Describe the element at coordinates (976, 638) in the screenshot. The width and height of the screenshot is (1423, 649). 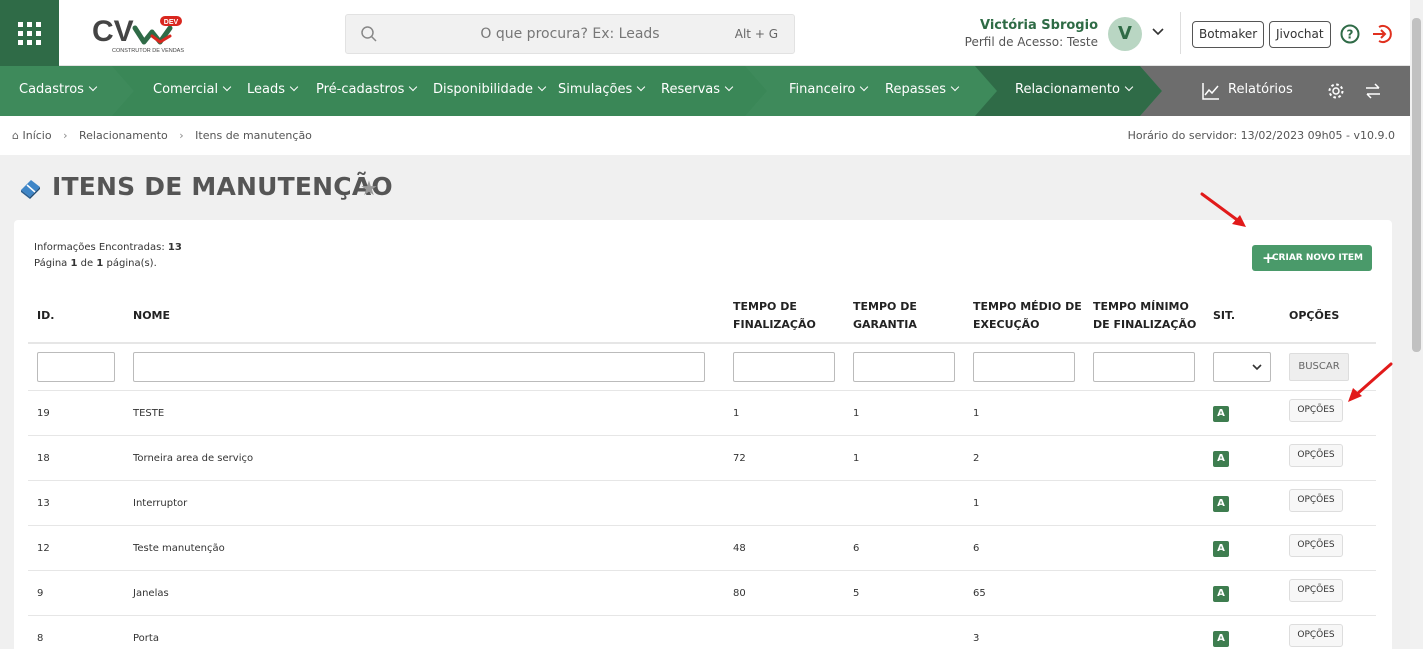
I see `cell-medio: 3` at that location.